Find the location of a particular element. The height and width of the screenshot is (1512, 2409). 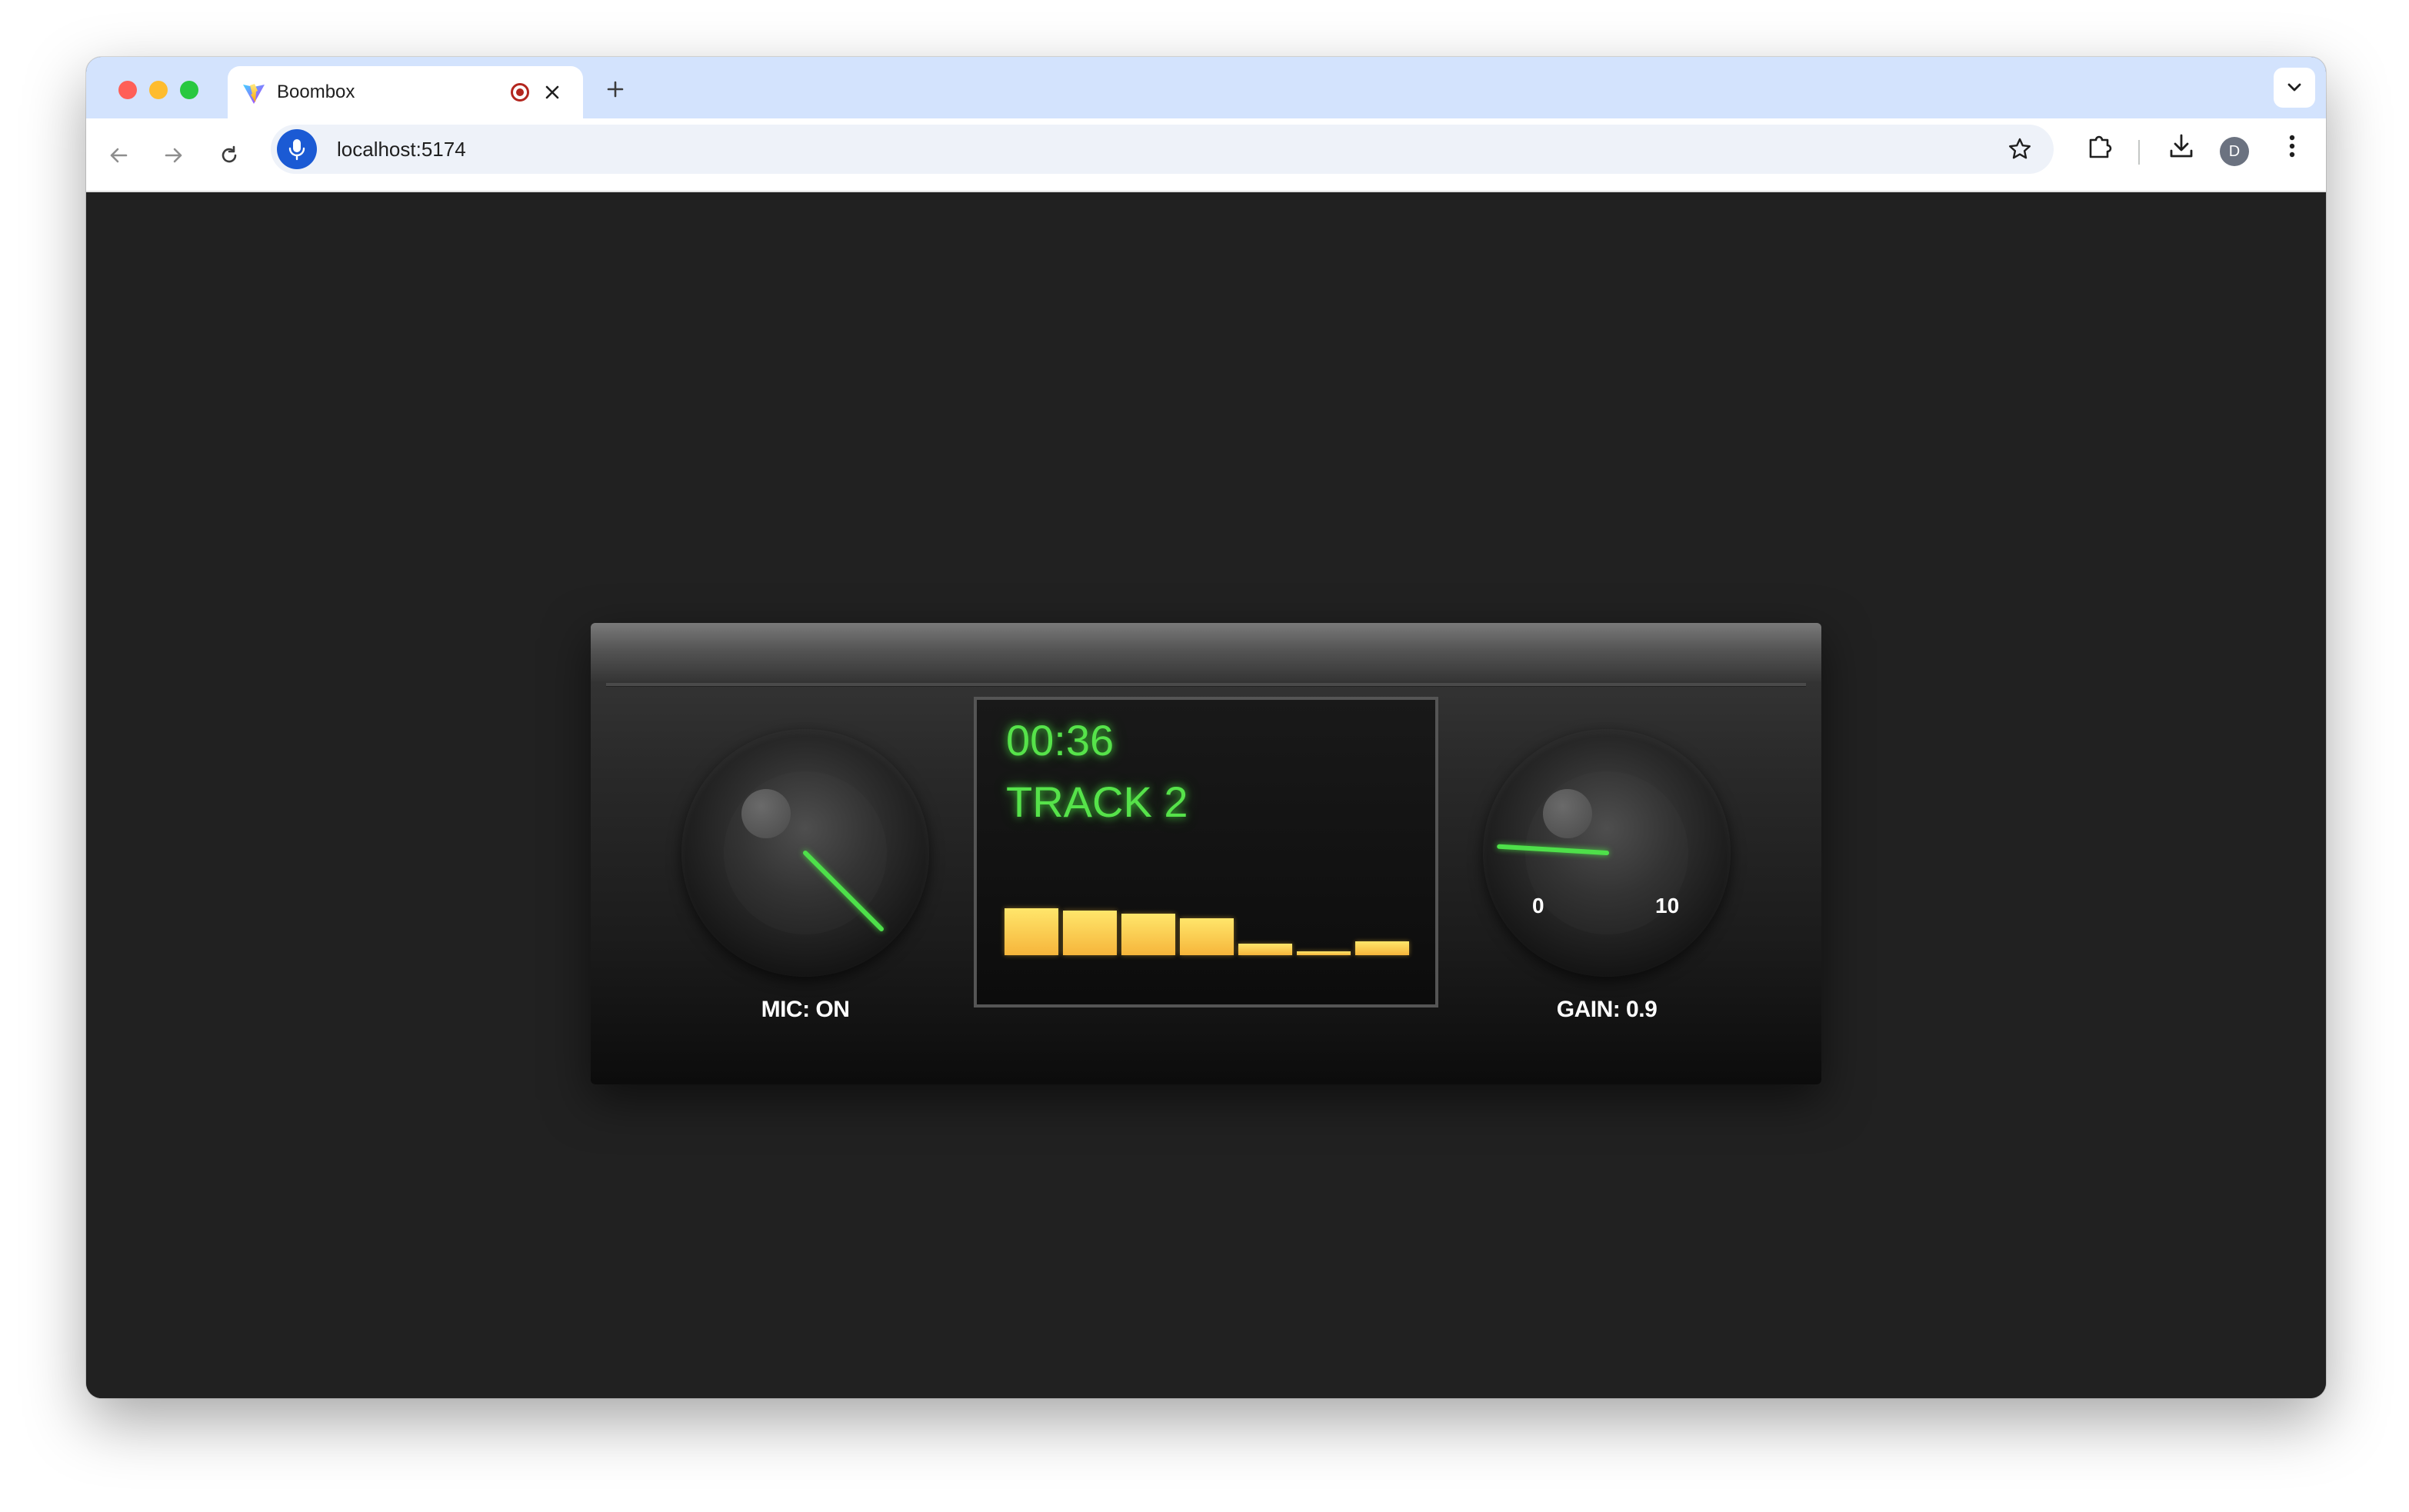

recording-indicator-icon is located at coordinates (520, 92).